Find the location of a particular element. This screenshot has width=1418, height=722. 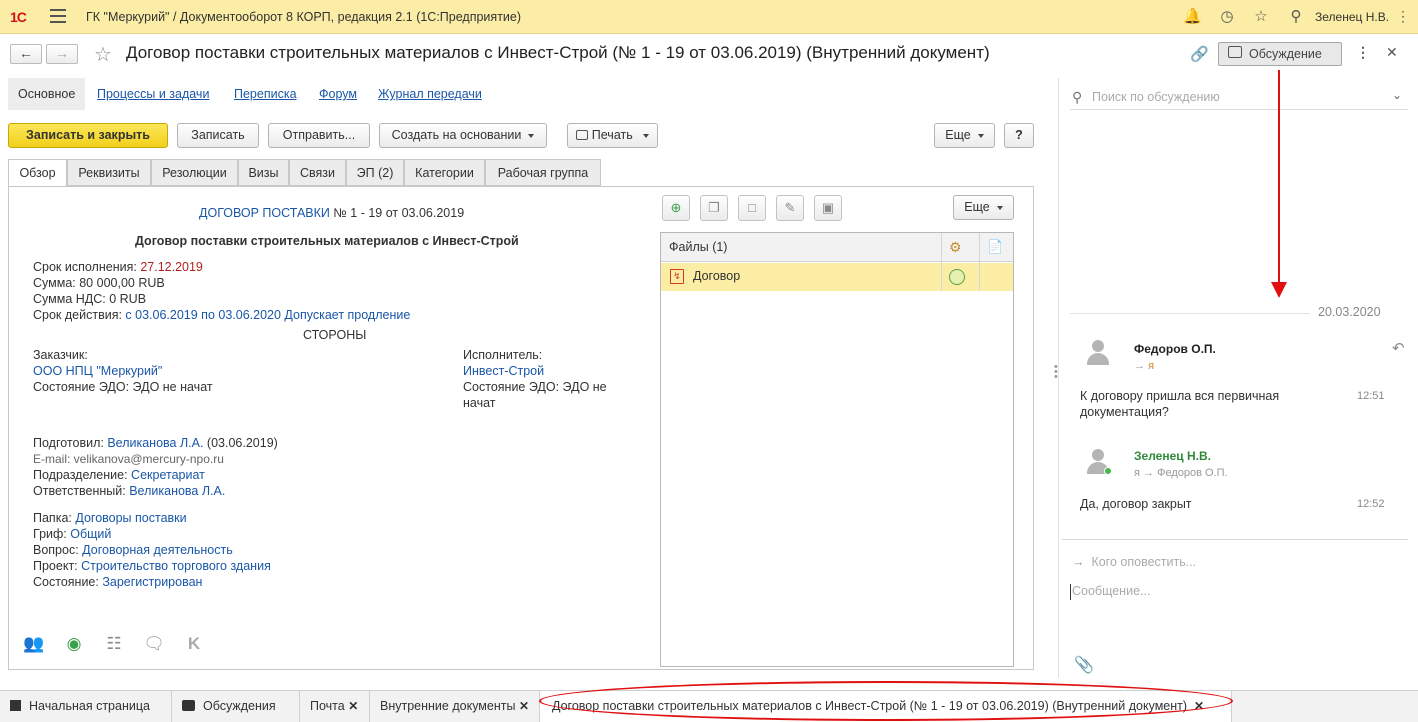

doc-type-link: ДОГОВОР ПОСТАВКИ is located at coordinates (264, 213).